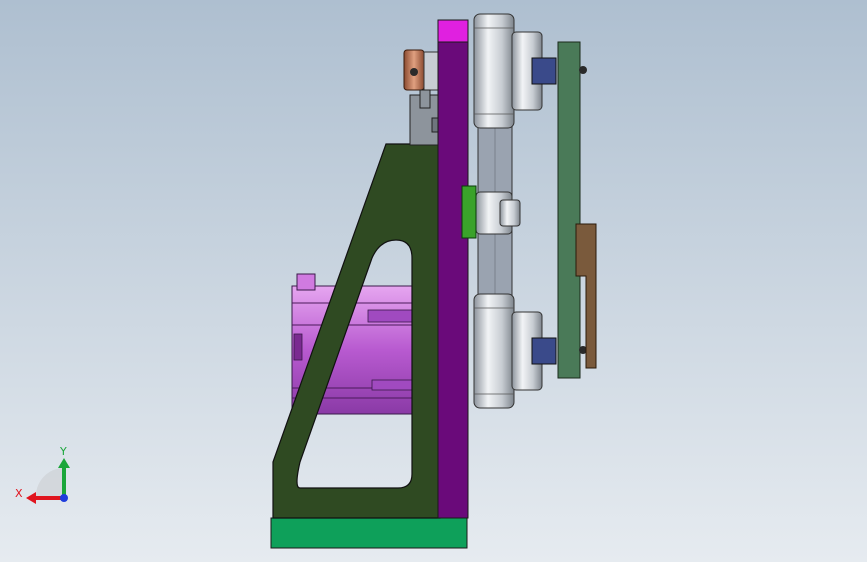 This screenshot has height=562, width=867. Describe the element at coordinates (422, 97) in the screenshot. I see `upper-clamp` at that location.